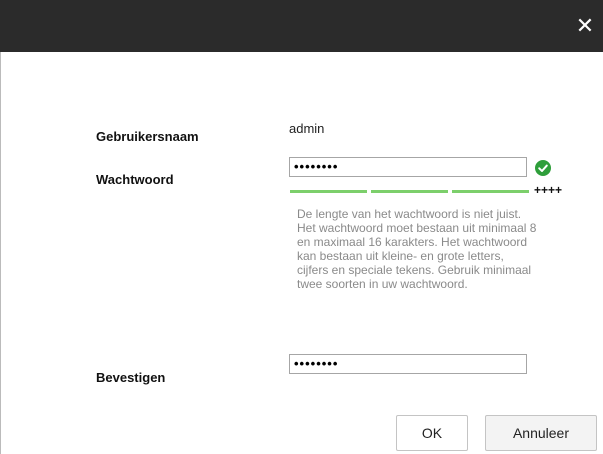 The width and height of the screenshot is (603, 454). Describe the element at coordinates (135, 179) in the screenshot. I see `password-label: Wachtwoord` at that location.